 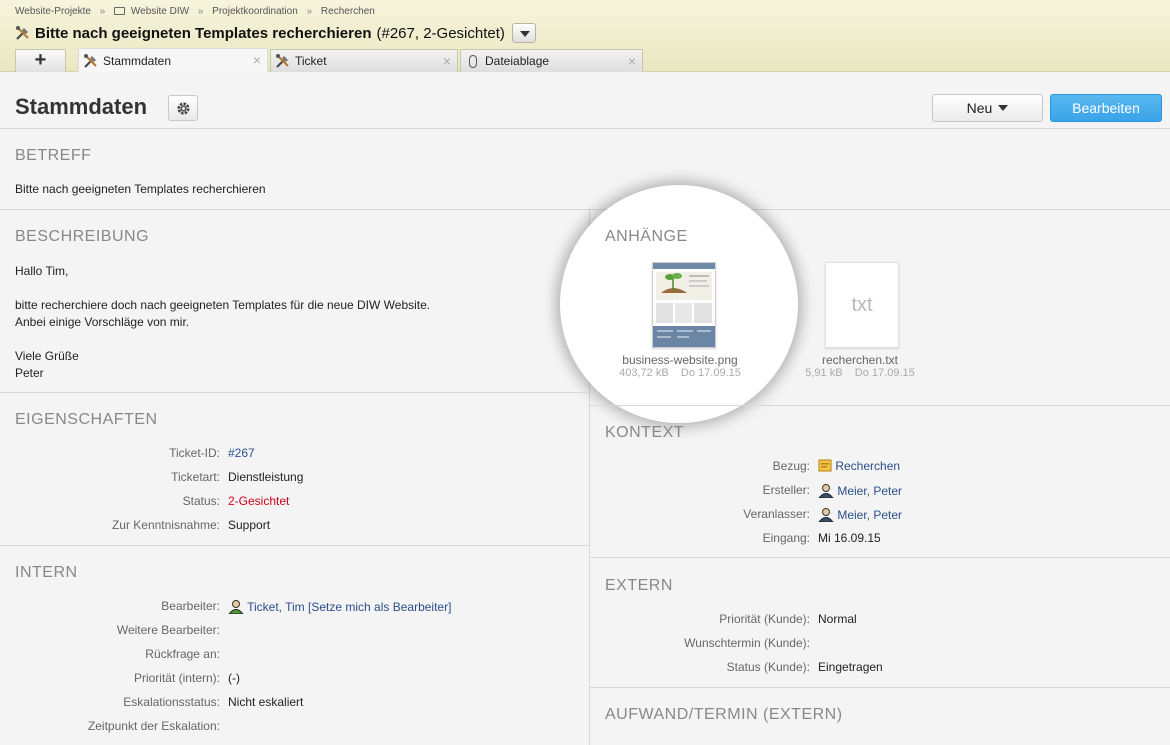 I want to click on attachment-item: recherchen.txt 5,91 kB Do 17.09.15, so click(x=860, y=366).